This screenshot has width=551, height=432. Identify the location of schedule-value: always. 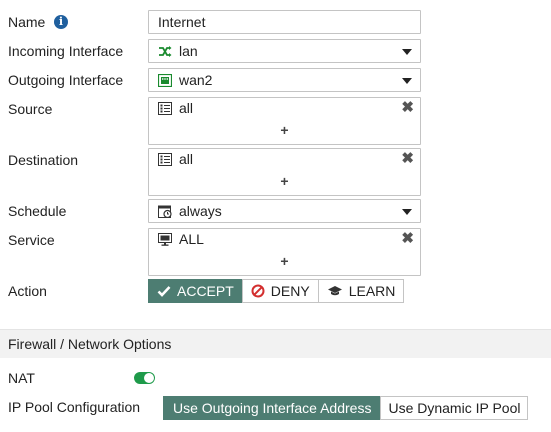
(200, 211).